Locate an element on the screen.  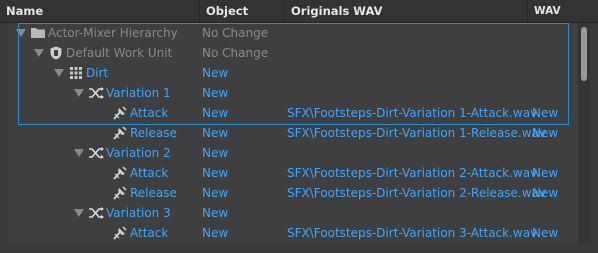
row-name: Variation 2 is located at coordinates (138, 153).